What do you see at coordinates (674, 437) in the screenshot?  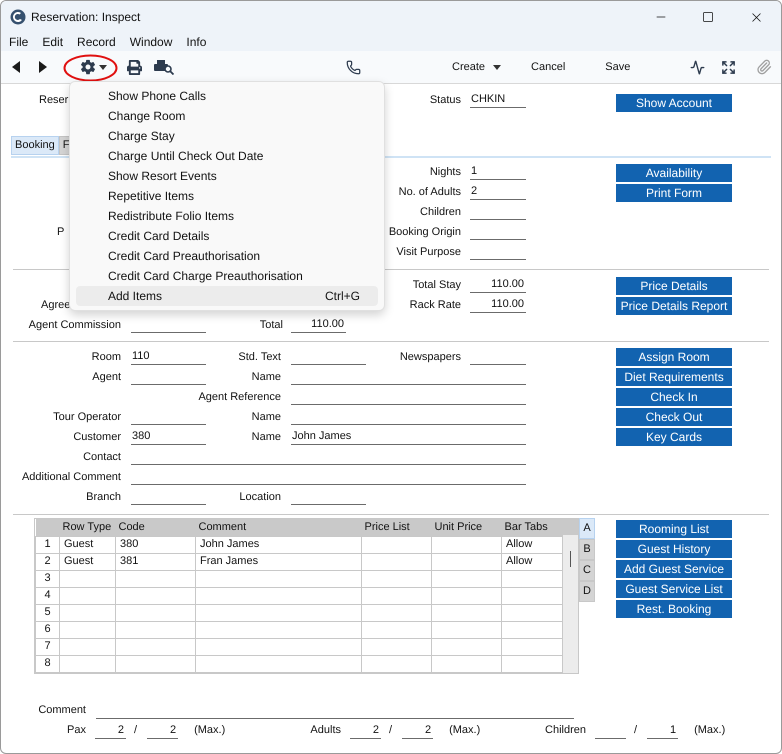 I see `action-button: Key Cards` at bounding box center [674, 437].